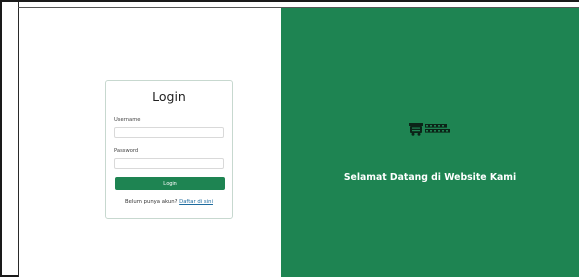  What do you see at coordinates (151, 202) in the screenshot?
I see `register-prompt-text: Belum punya akun?` at bounding box center [151, 202].